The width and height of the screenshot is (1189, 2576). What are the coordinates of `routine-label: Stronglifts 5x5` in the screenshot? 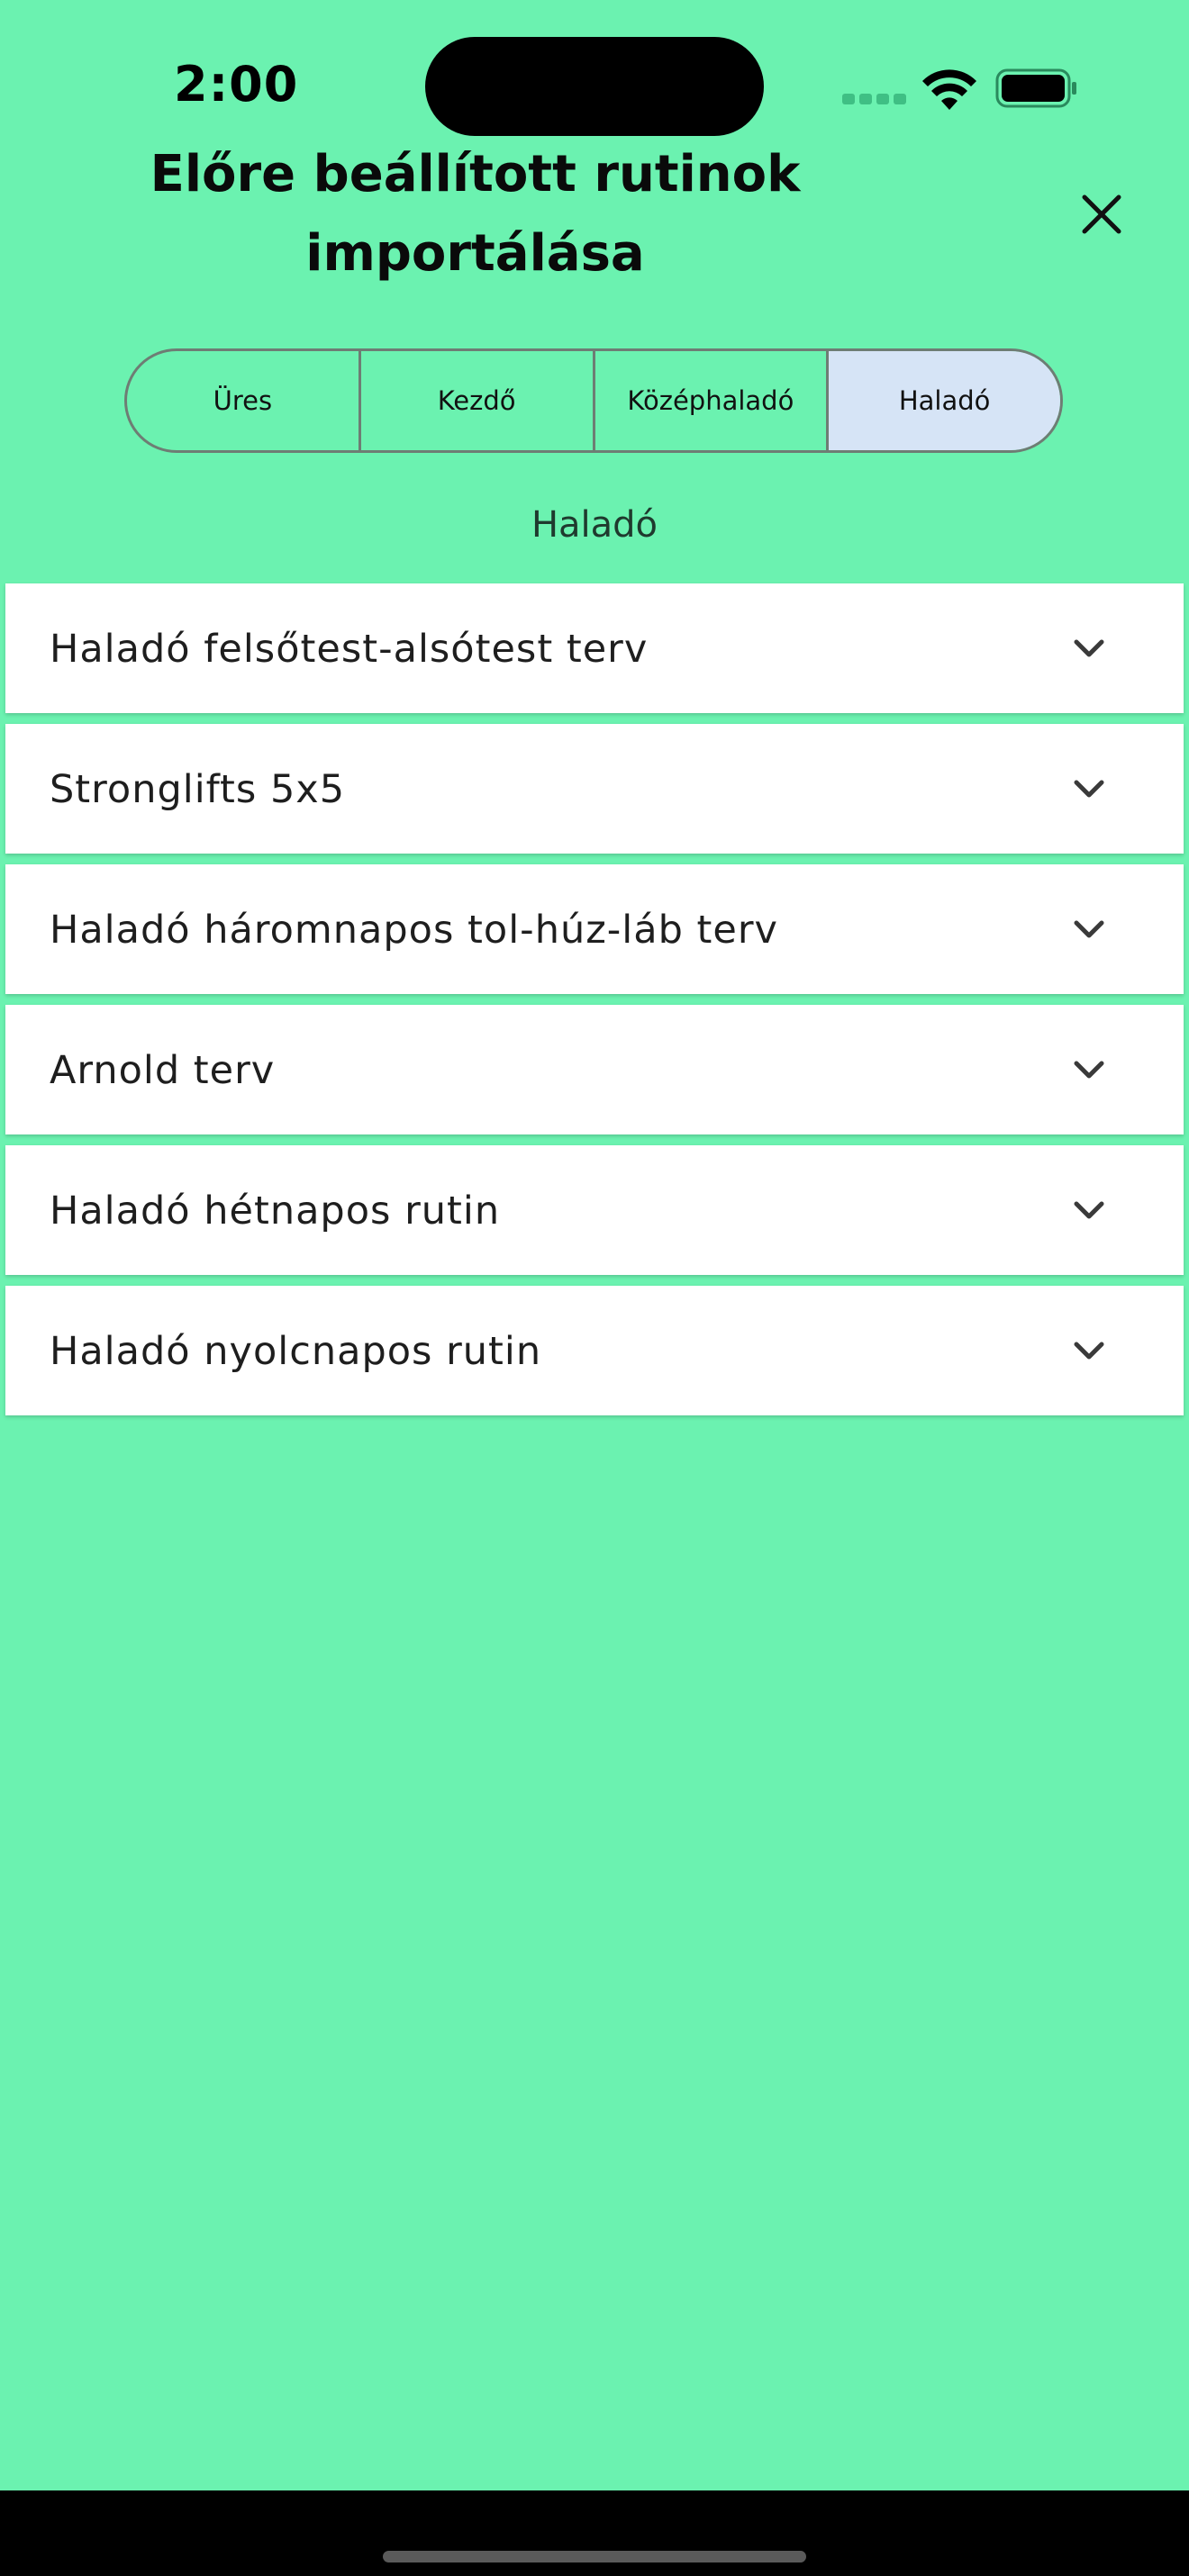 It's located at (198, 789).